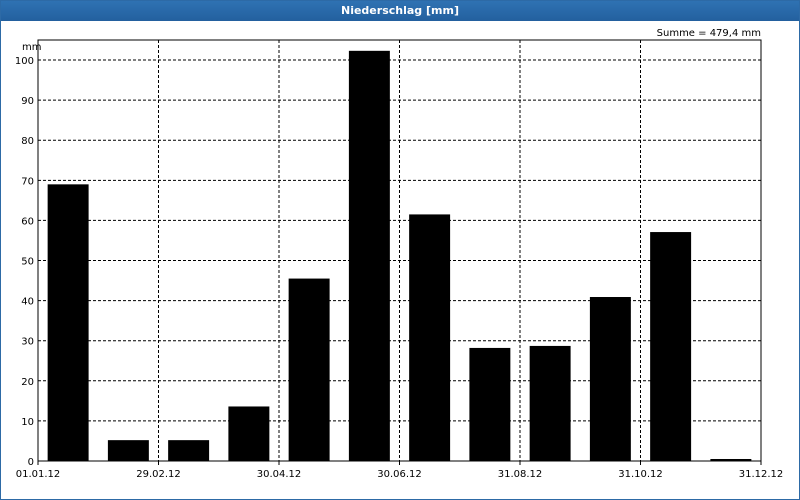 This screenshot has width=800, height=500. I want to click on y-tick-label: 50, so click(27, 262).